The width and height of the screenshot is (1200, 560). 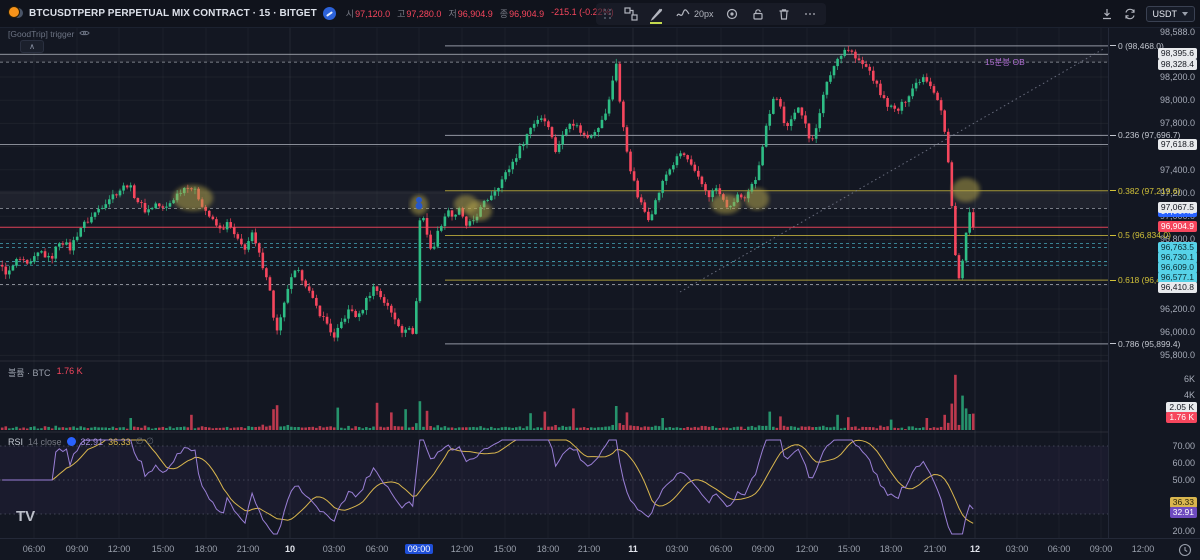 What do you see at coordinates (92, 441) in the screenshot?
I see `rsi-value: 32.91` at bounding box center [92, 441].